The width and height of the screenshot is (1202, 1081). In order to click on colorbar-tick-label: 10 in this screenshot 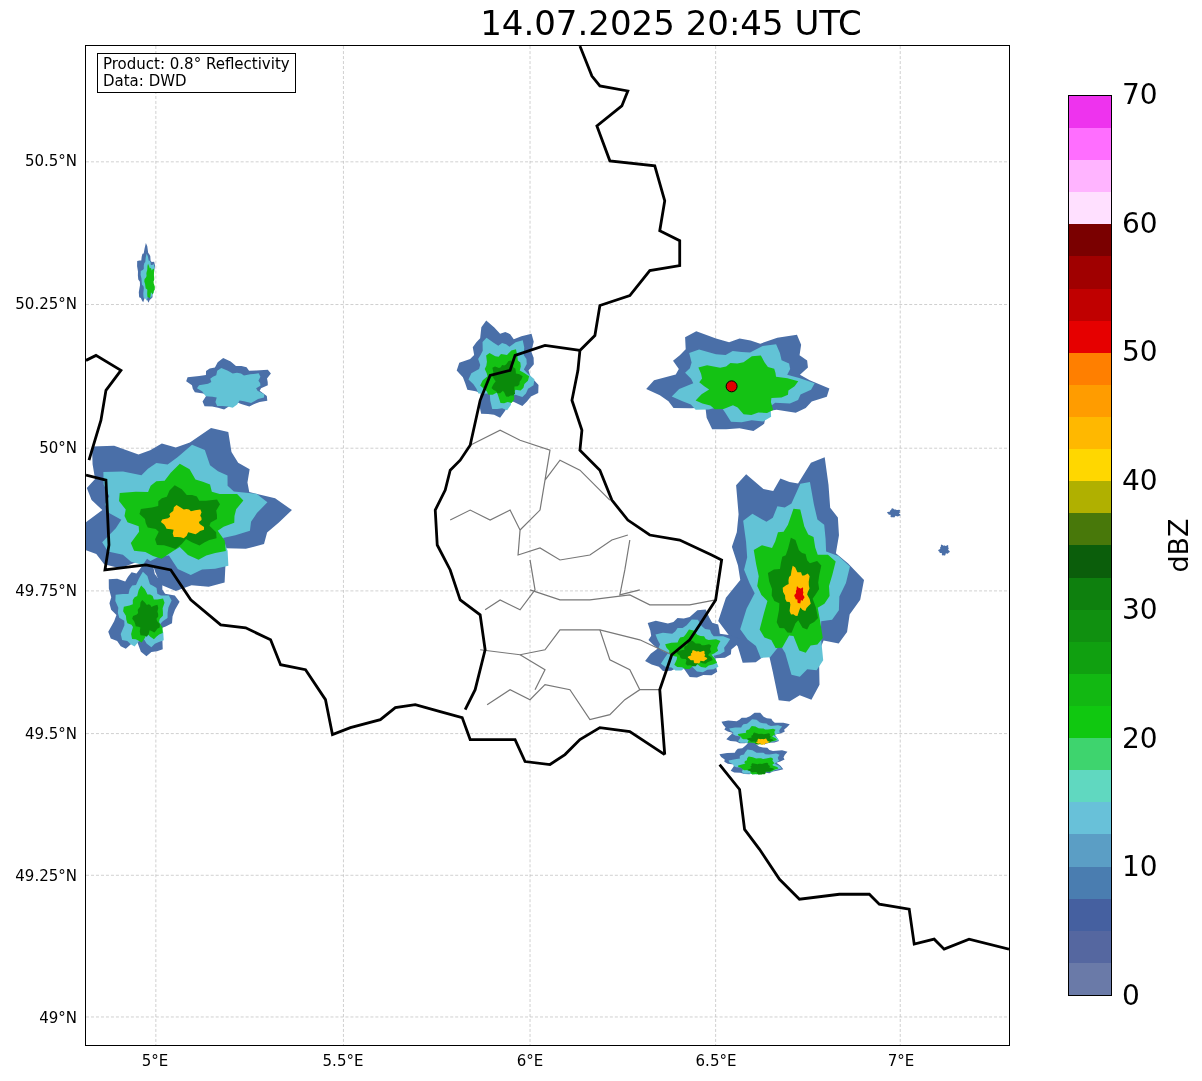, I will do `click(1140, 867)`.